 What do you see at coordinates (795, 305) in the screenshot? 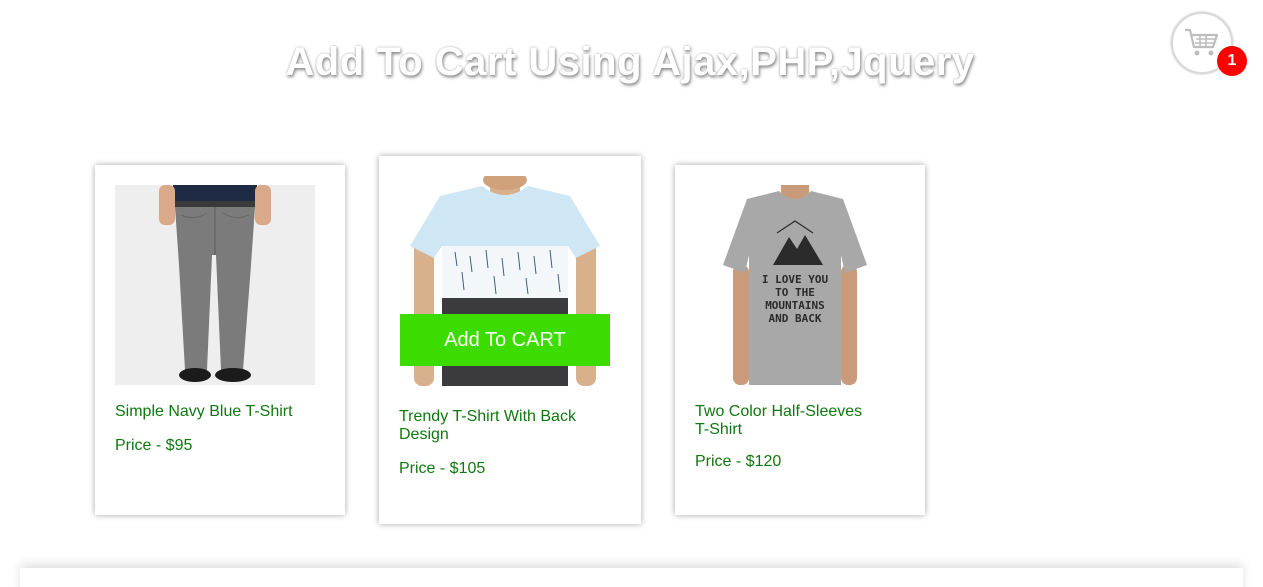
I see `svg-text: MOUNTAINS` at bounding box center [795, 305].